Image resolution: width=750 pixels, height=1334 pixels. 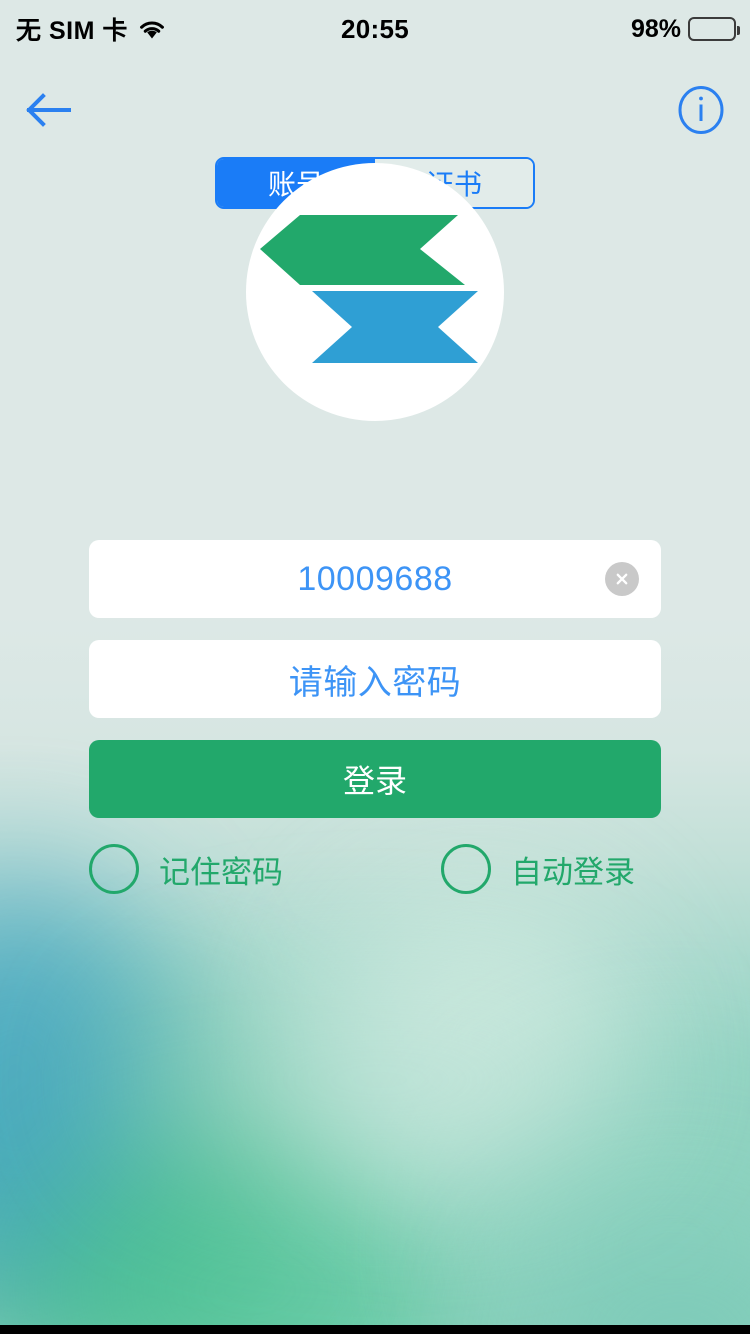 What do you see at coordinates (480, 1040) in the screenshot?
I see `background-blob-highlight` at bounding box center [480, 1040].